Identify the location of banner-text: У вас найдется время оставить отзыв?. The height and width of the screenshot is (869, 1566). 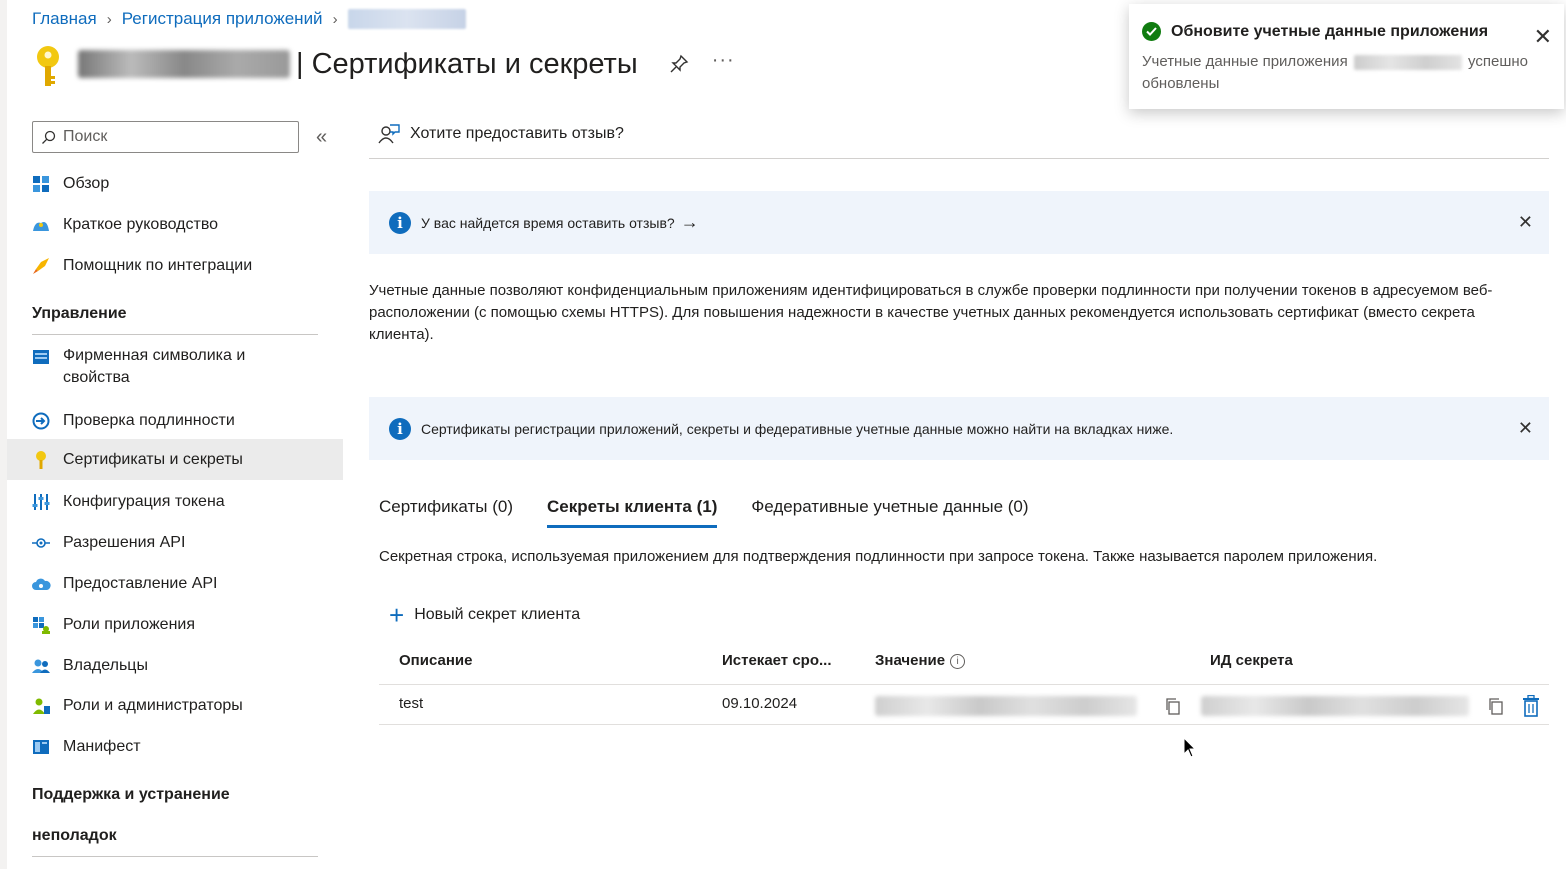
(548, 223).